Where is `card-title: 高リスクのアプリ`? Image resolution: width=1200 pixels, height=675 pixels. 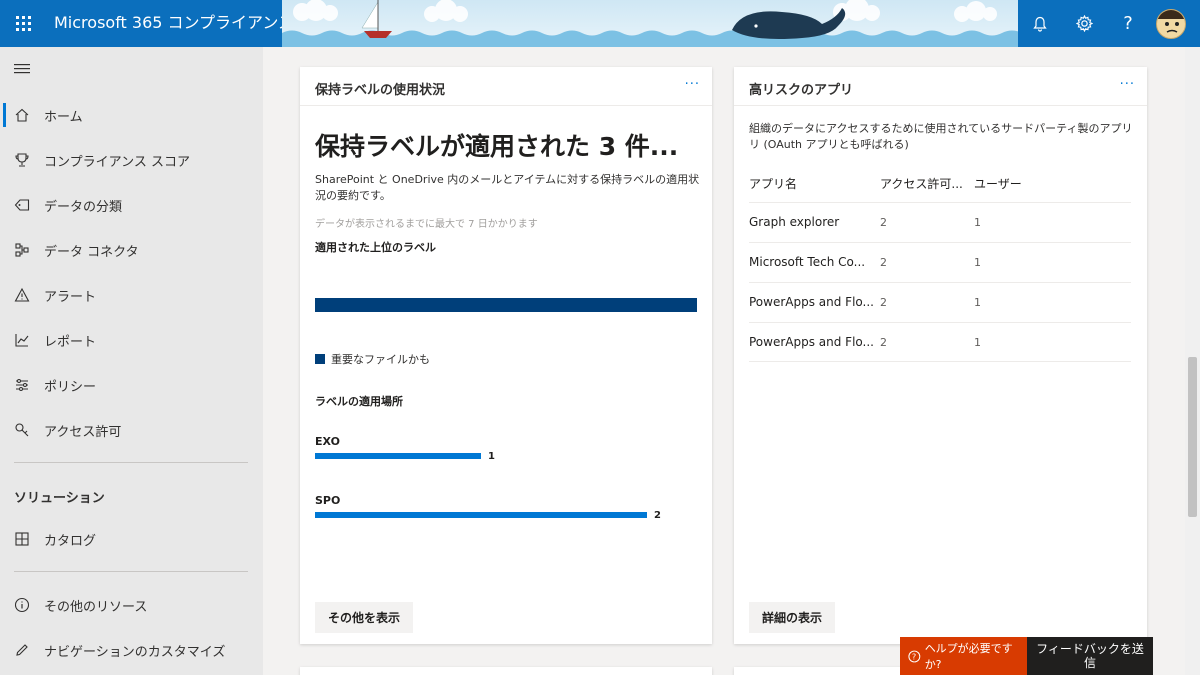
card-title: 高リスクのアプリ is located at coordinates (801, 90).